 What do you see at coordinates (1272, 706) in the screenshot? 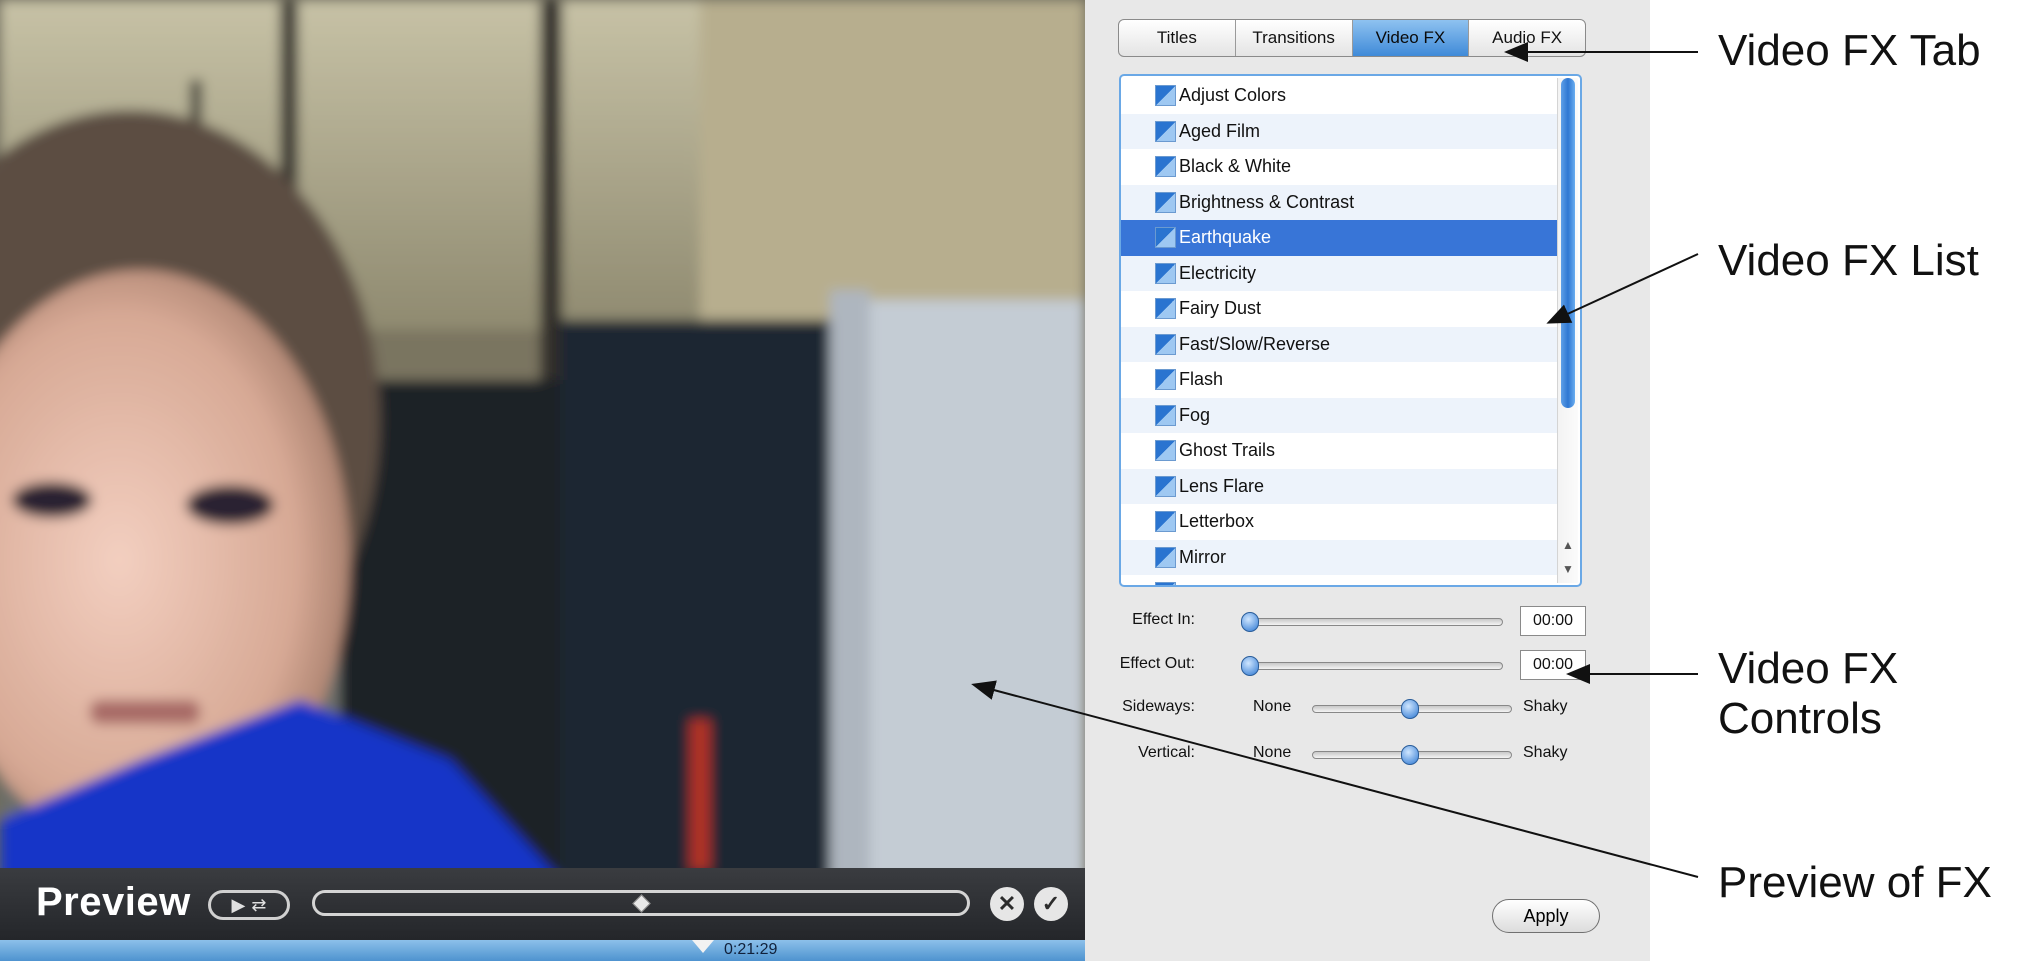
I see `sideways-min-label: None` at bounding box center [1272, 706].